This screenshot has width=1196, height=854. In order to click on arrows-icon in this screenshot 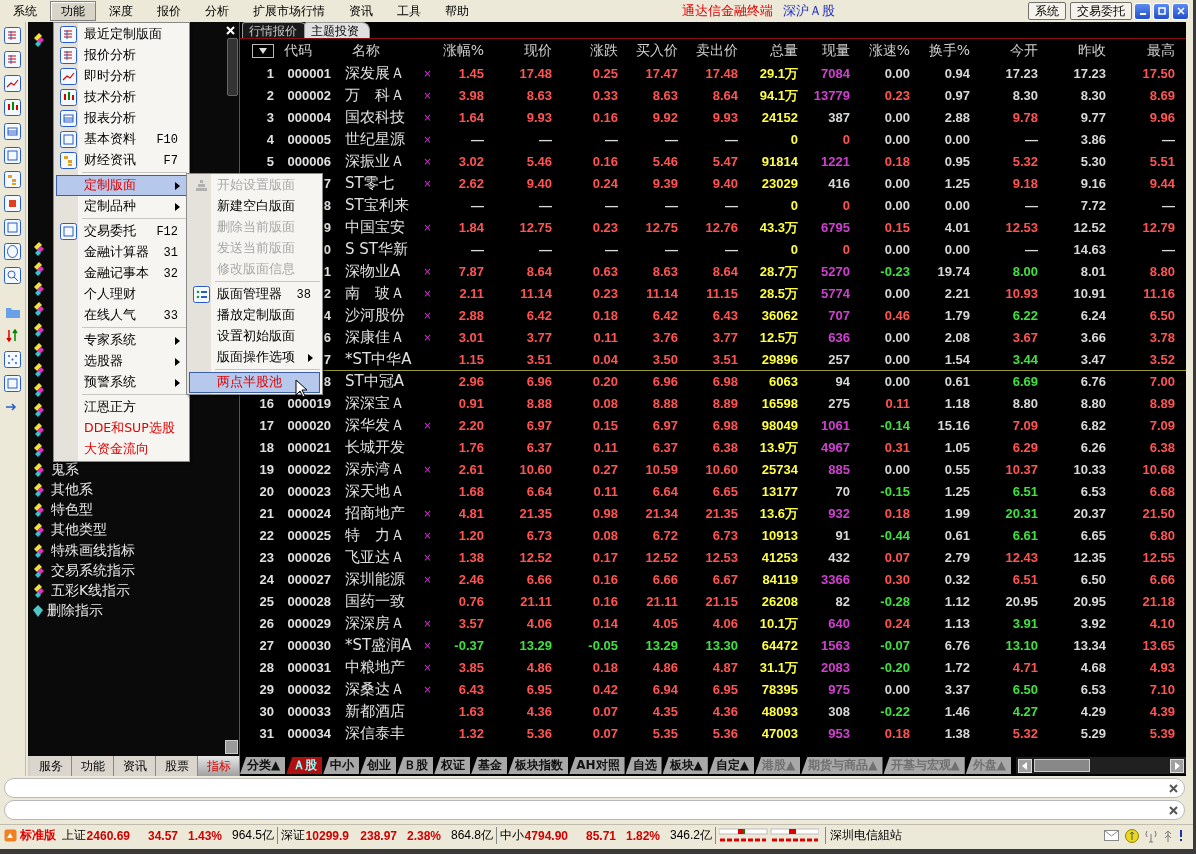, I will do `click(1168, 835)`.